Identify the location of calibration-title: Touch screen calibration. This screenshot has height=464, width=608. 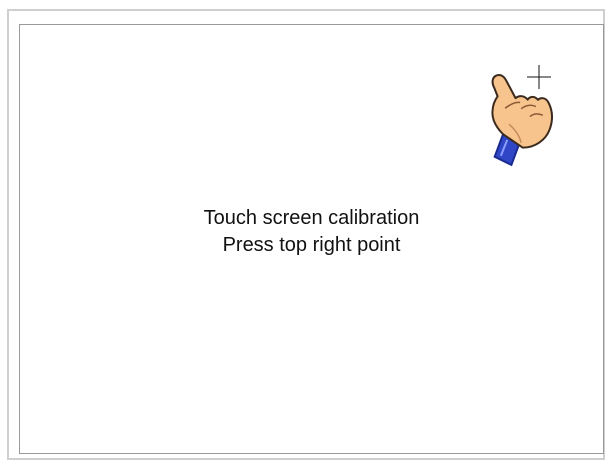
(311, 218).